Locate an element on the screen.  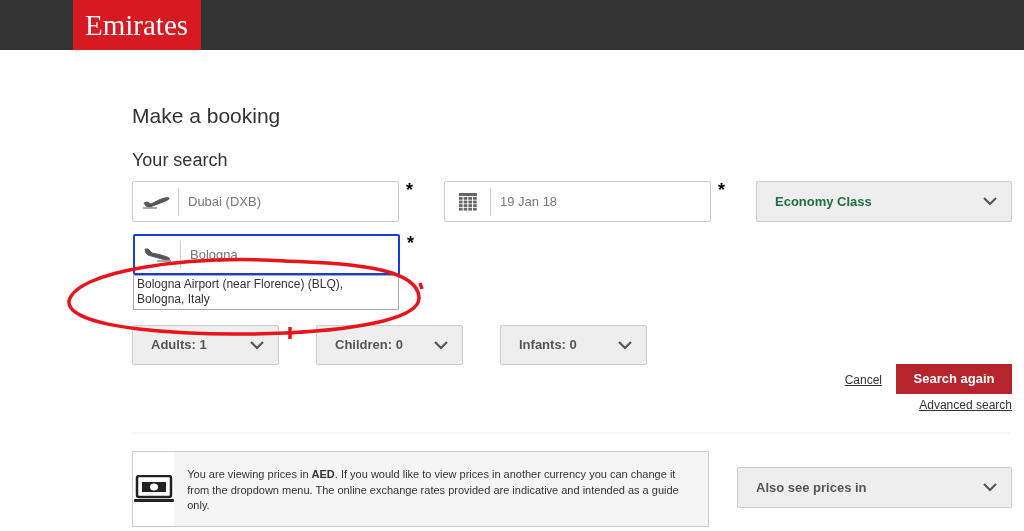
cancel-link: Cancel is located at coordinates (863, 392).